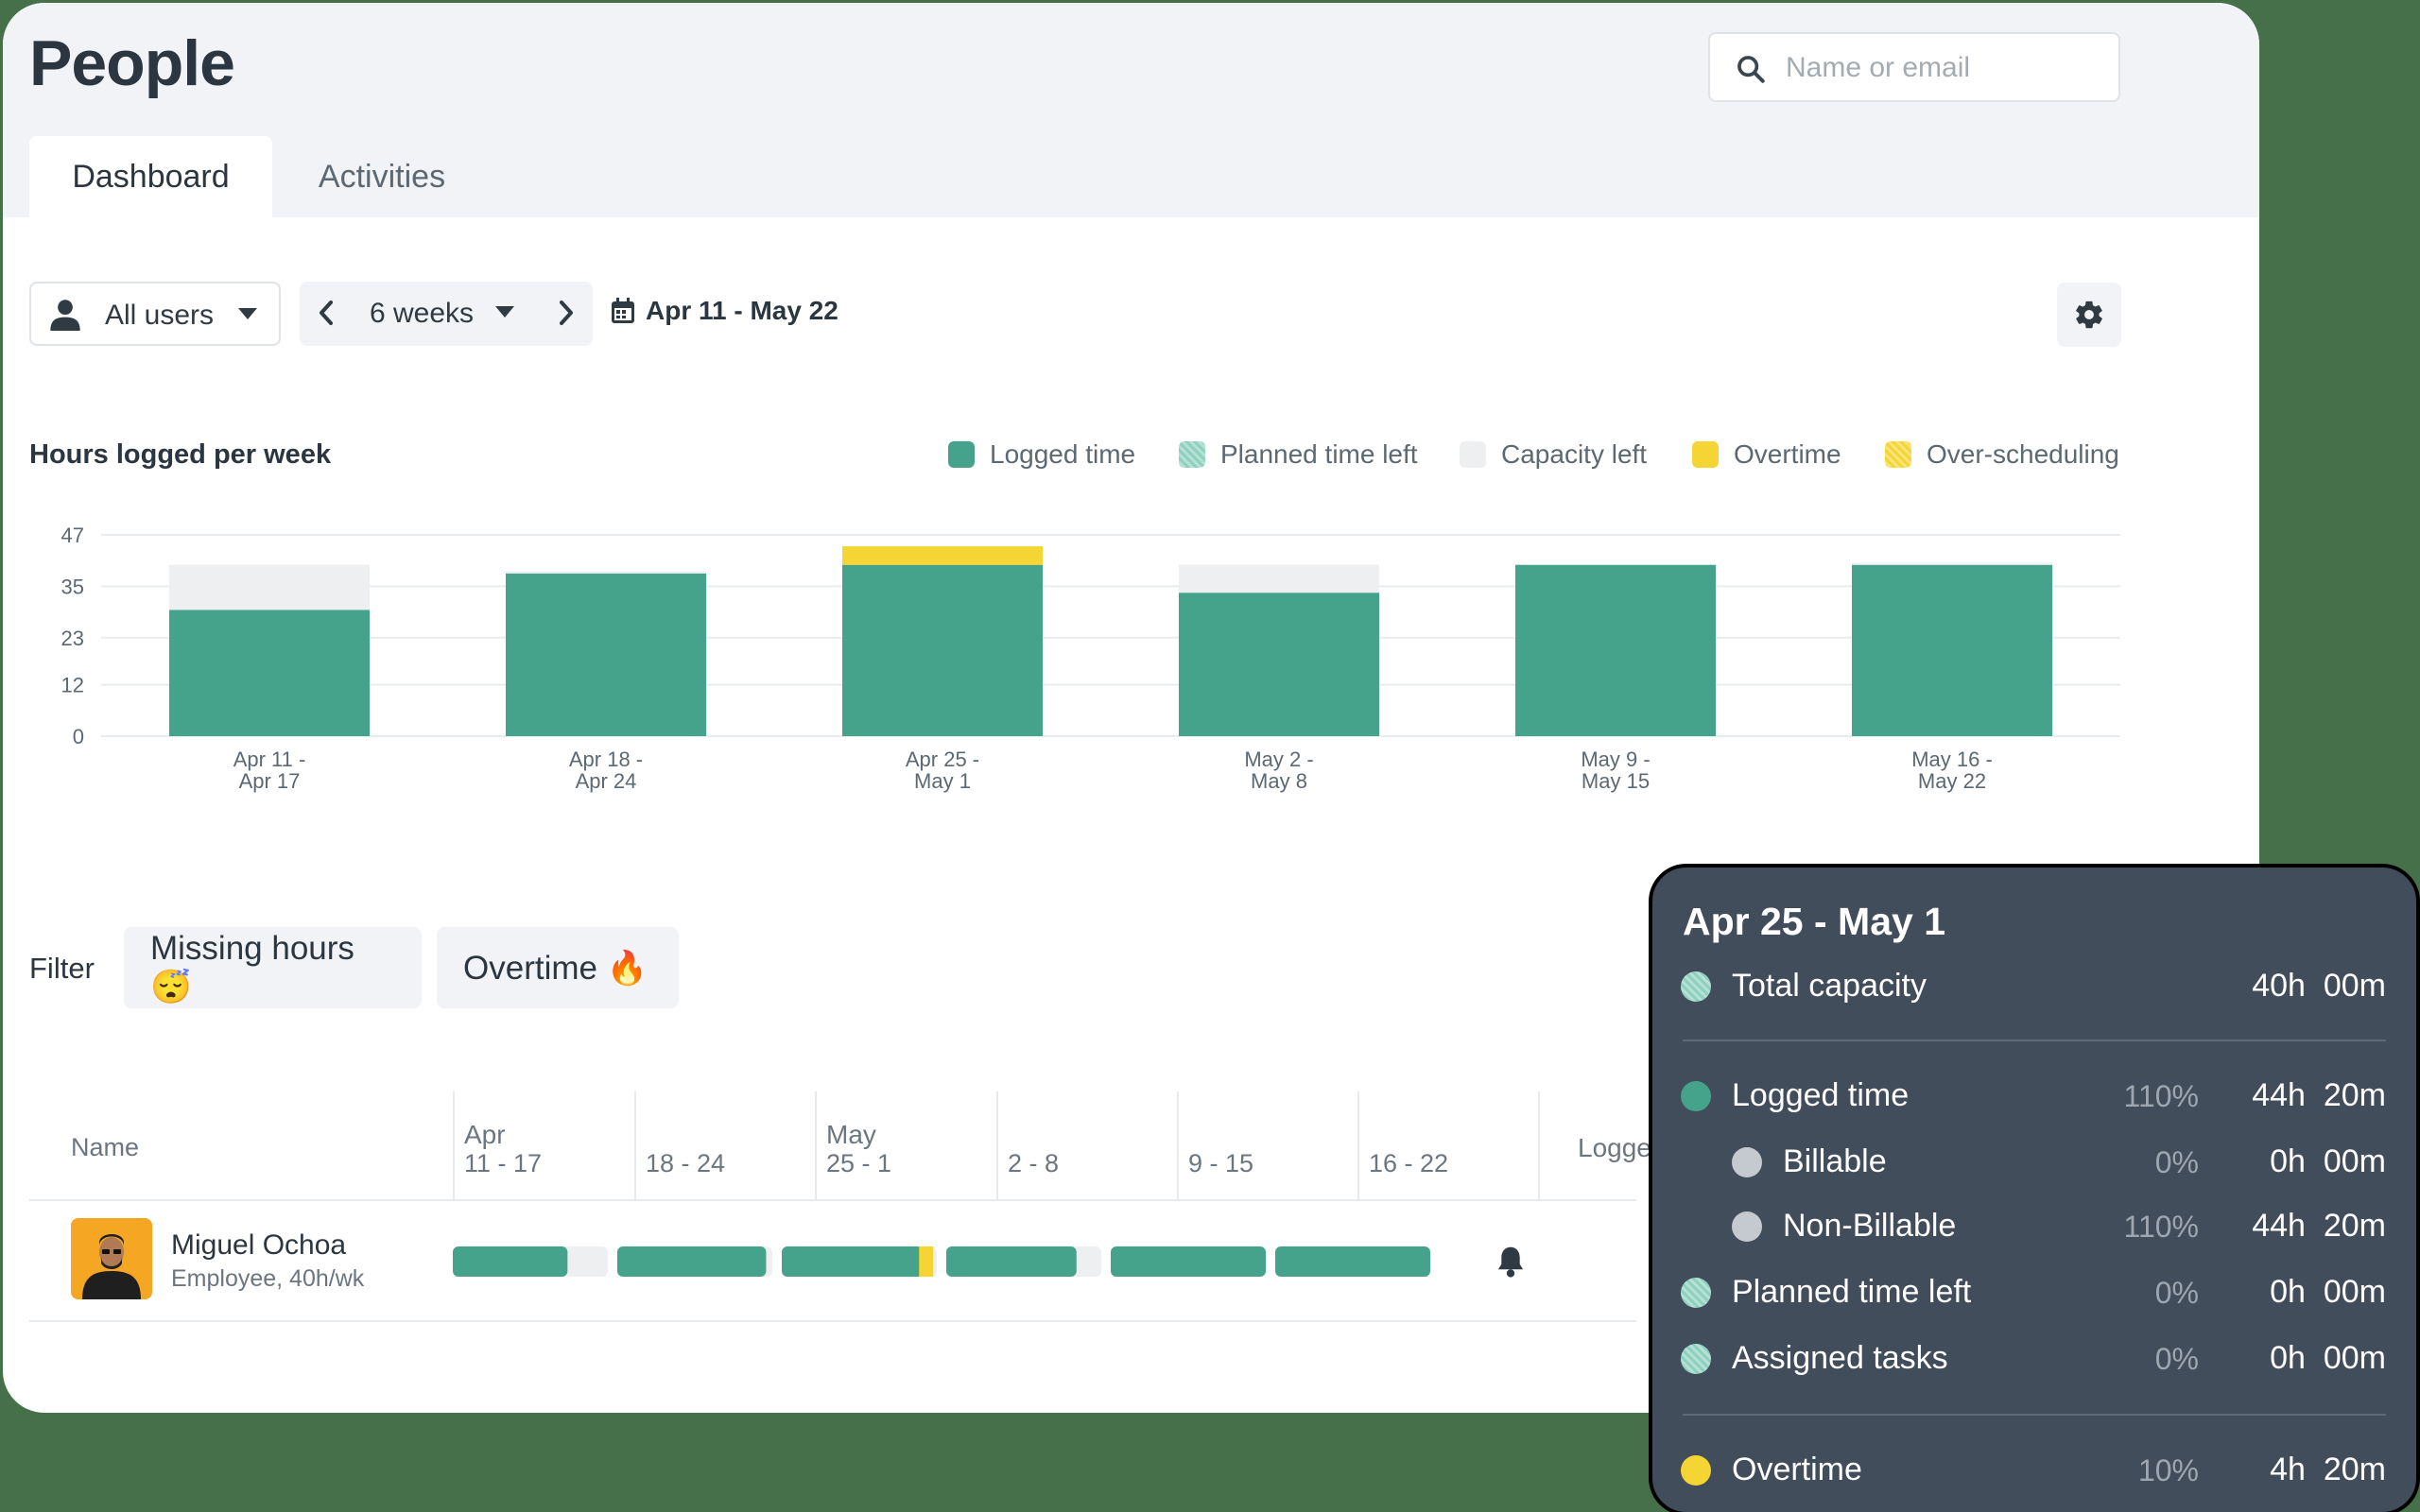 The height and width of the screenshot is (1512, 2420). I want to click on legend-label: Planned time left, so click(1319, 454).